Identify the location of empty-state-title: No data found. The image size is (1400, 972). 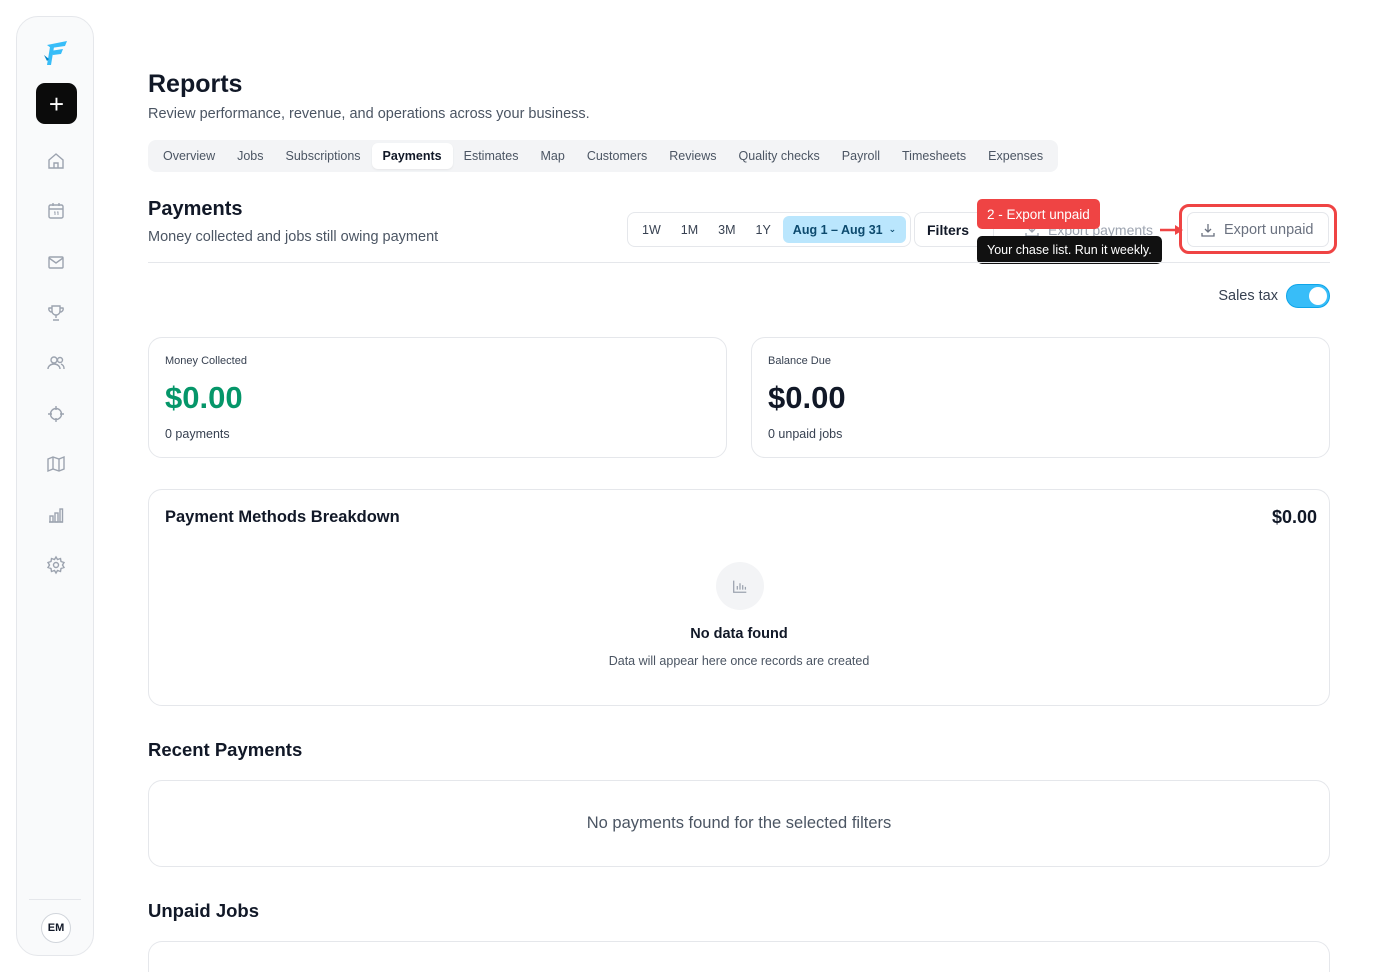
(739, 634).